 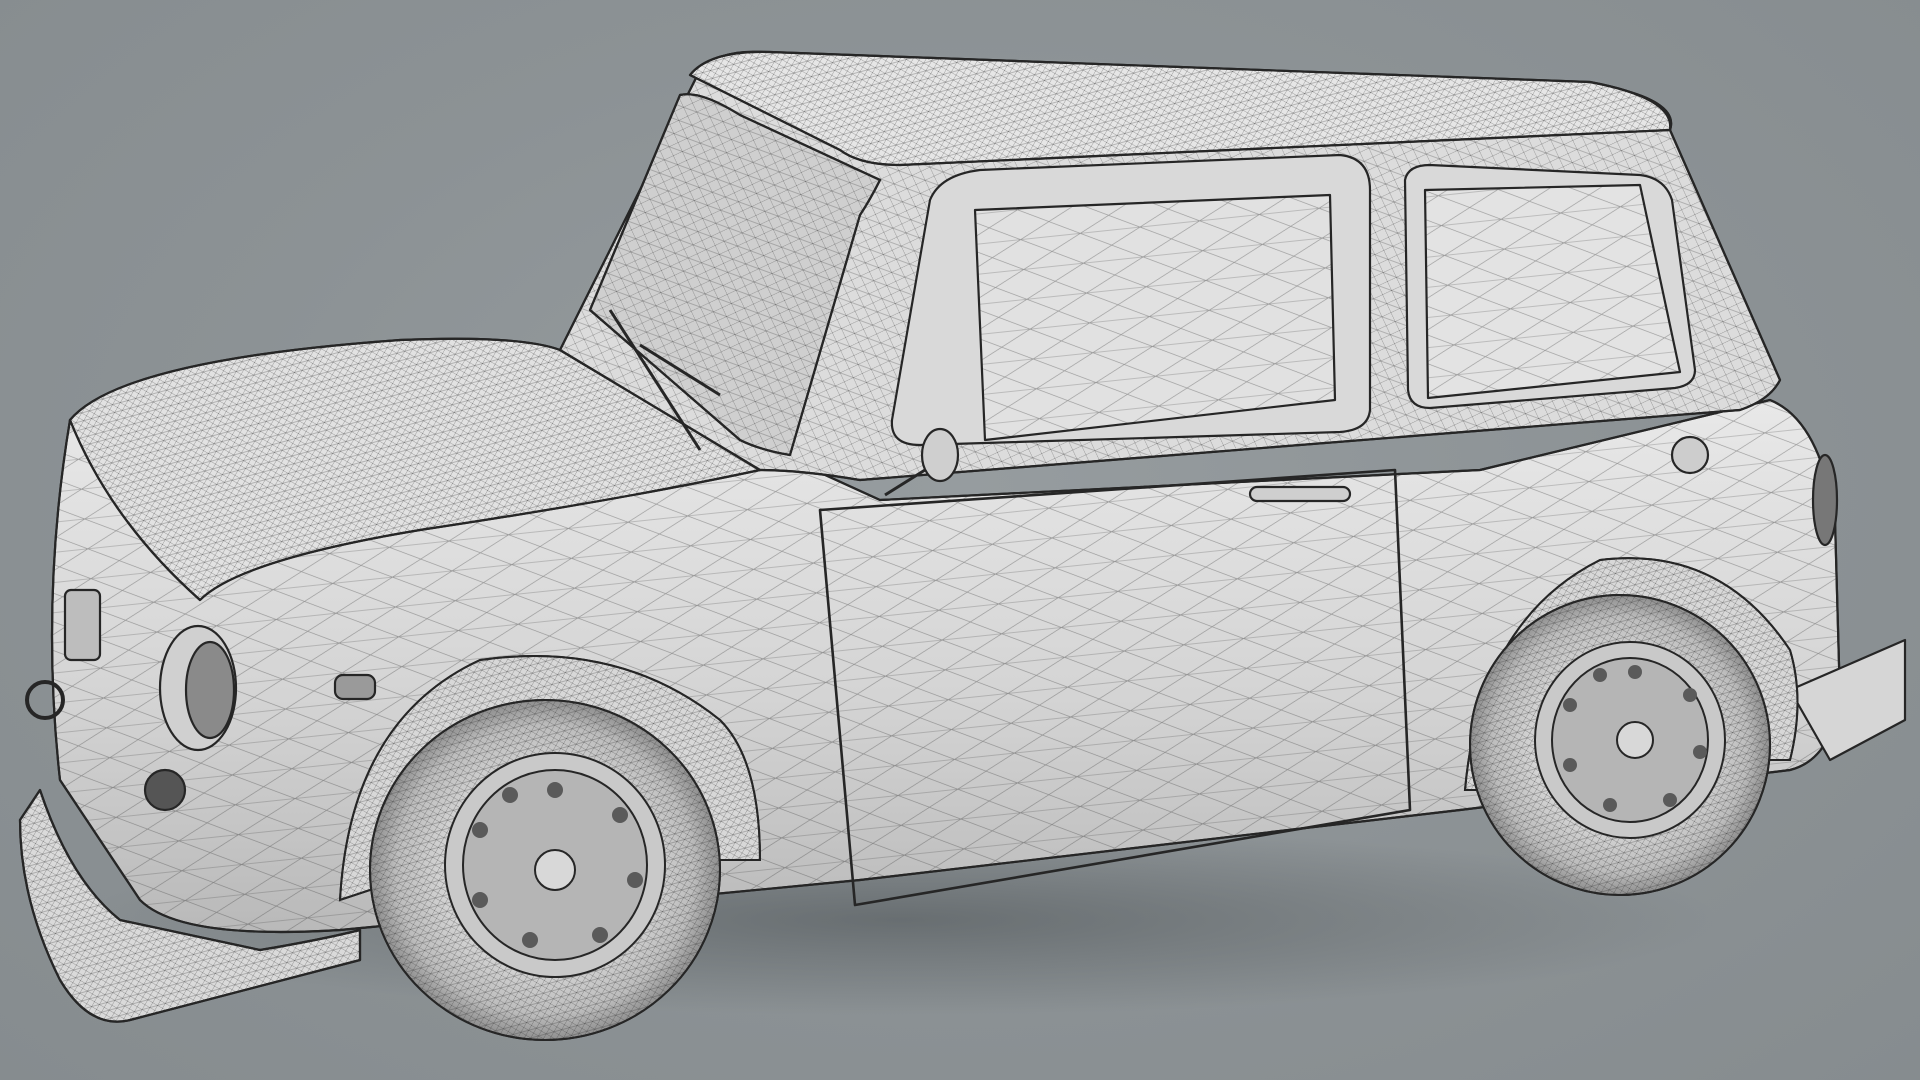 What do you see at coordinates (1620, 745) in the screenshot?
I see `rear-wheel` at bounding box center [1620, 745].